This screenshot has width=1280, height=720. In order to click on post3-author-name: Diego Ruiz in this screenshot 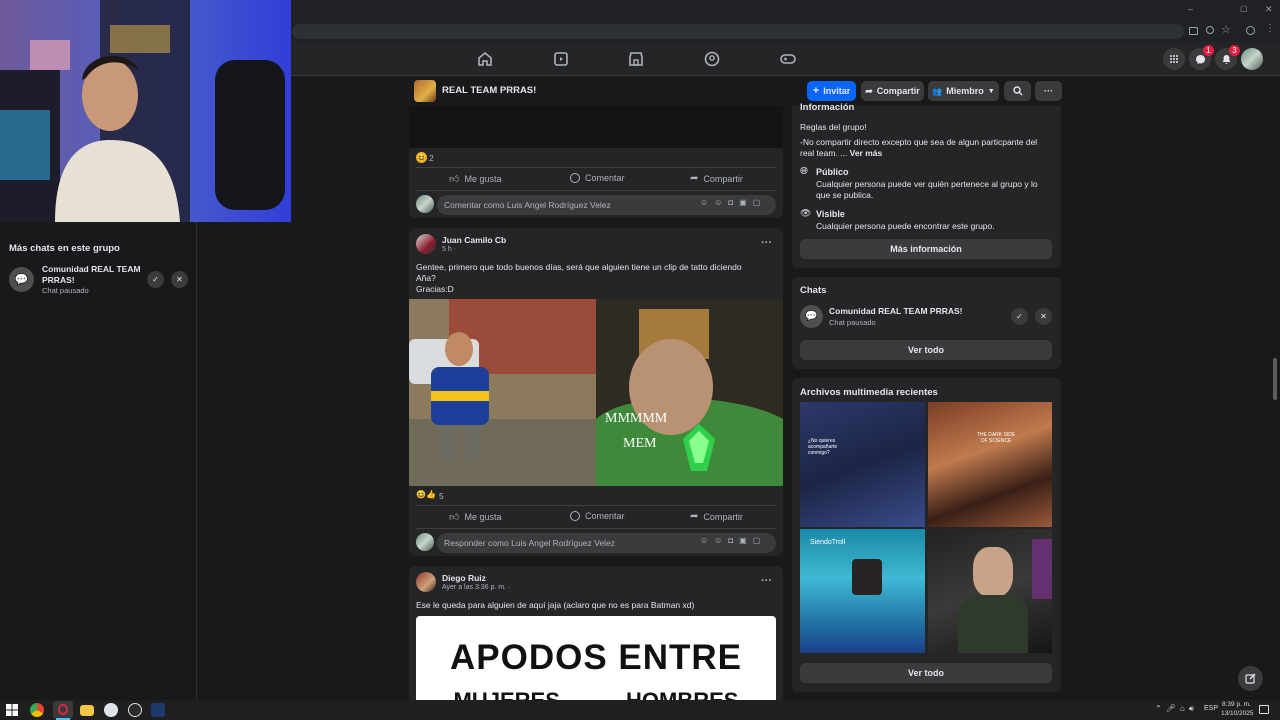, I will do `click(464, 578)`.